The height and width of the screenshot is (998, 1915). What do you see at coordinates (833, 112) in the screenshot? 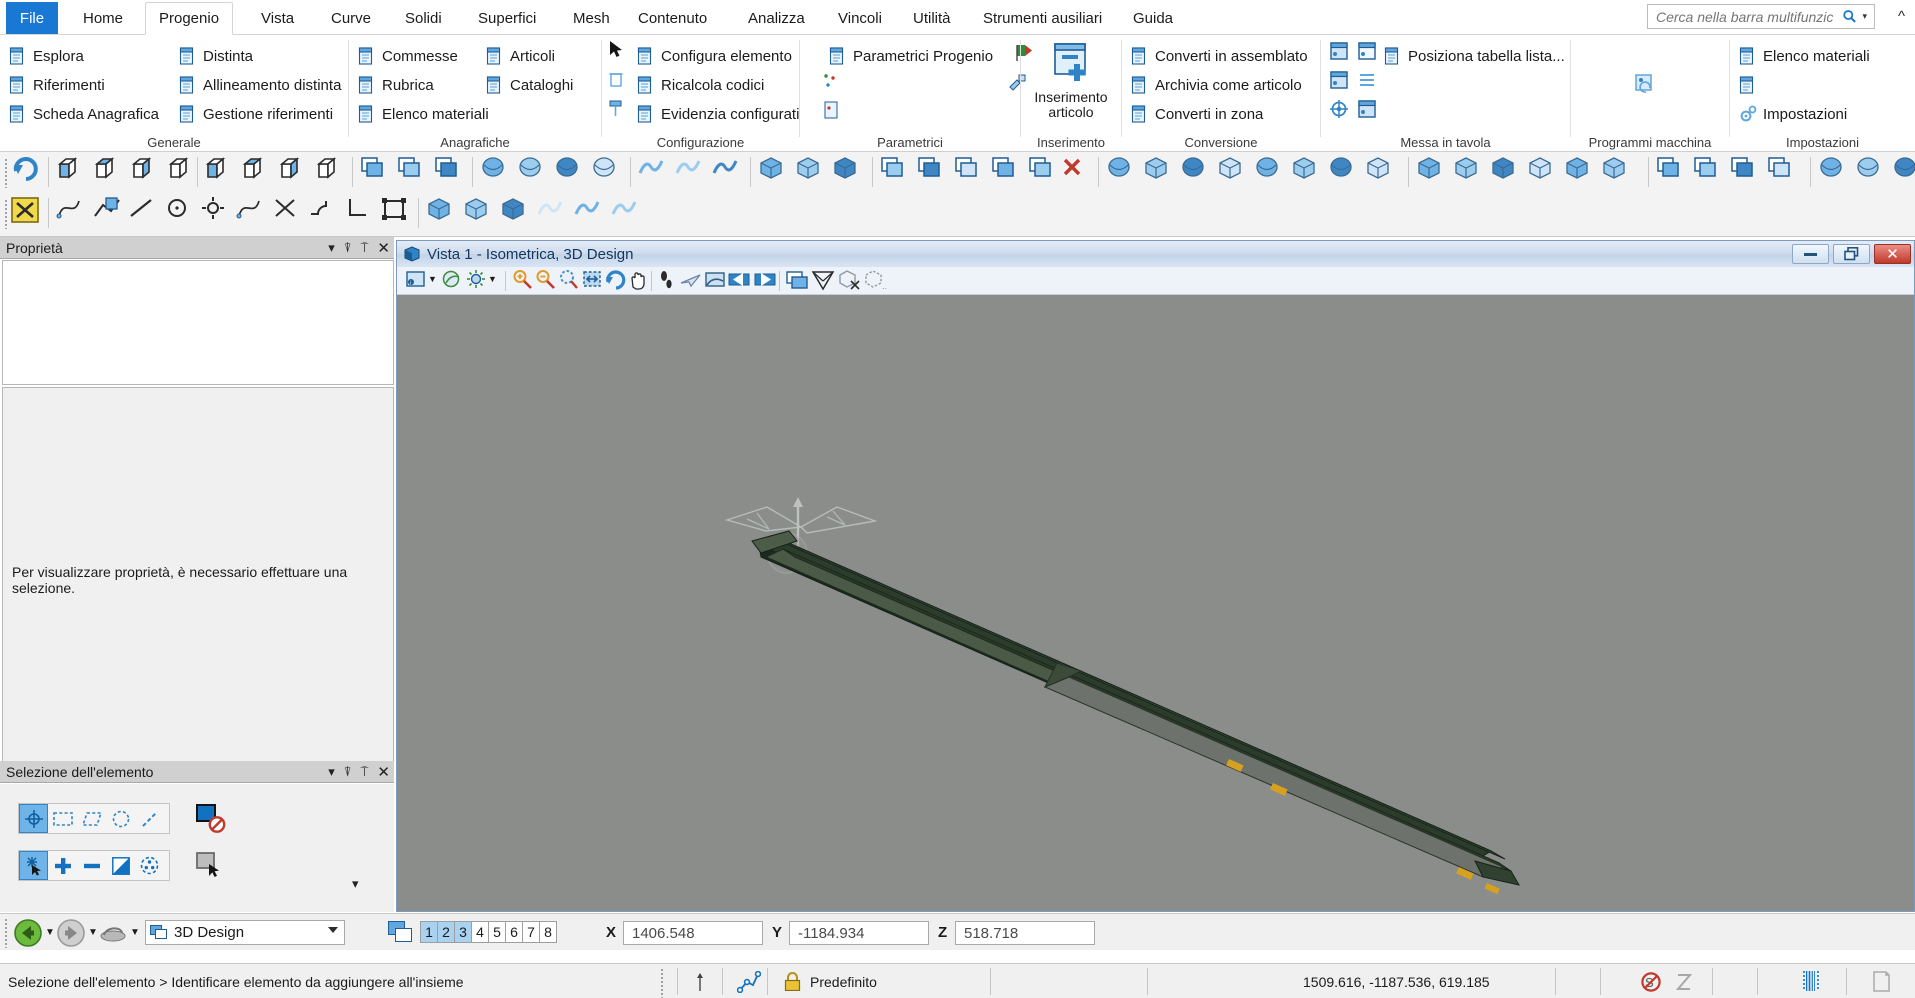
I see `parametric-doc-icon` at bounding box center [833, 112].